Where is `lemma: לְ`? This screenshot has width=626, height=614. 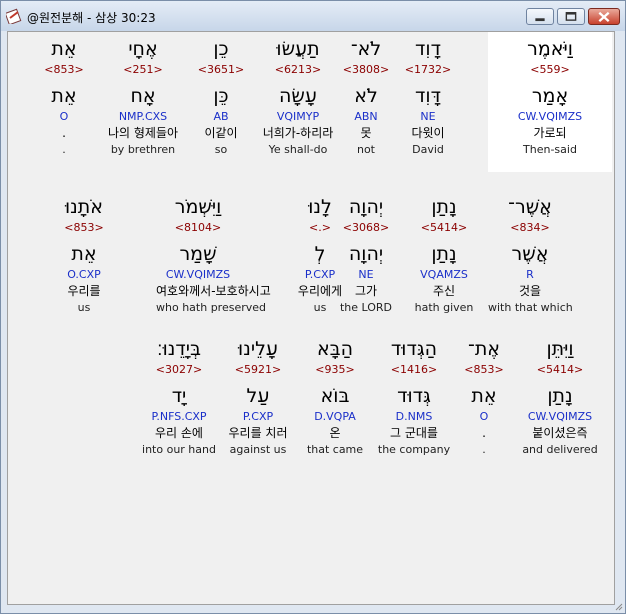 lemma: לְ is located at coordinates (320, 254).